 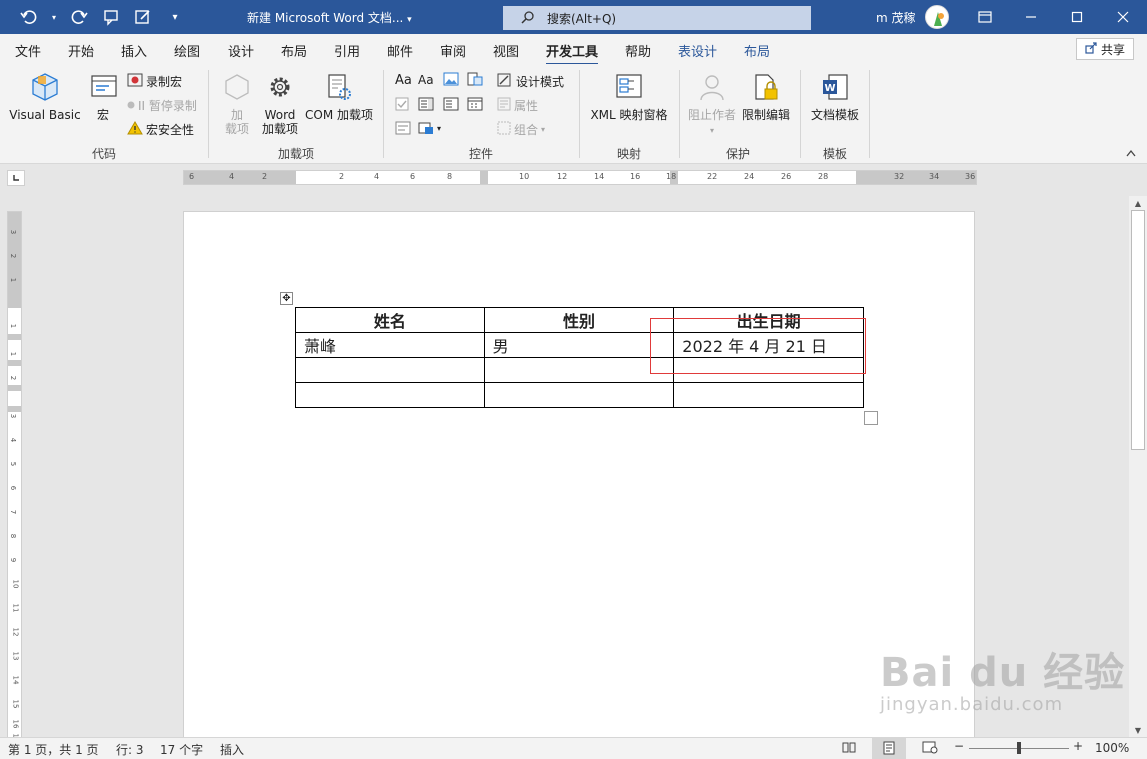 I want to click on read-mode-icon, so click(x=849, y=748).